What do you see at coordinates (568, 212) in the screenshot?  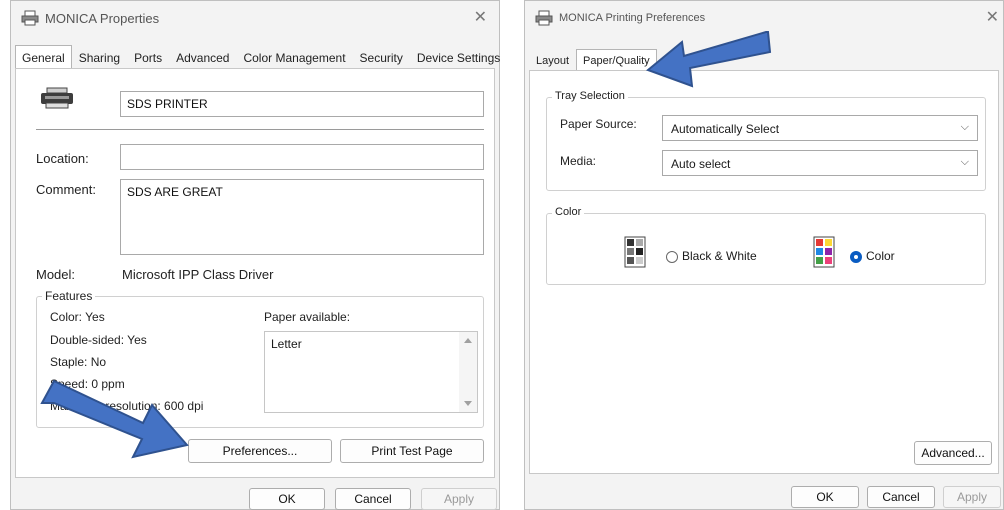 I see `color-label: Color` at bounding box center [568, 212].